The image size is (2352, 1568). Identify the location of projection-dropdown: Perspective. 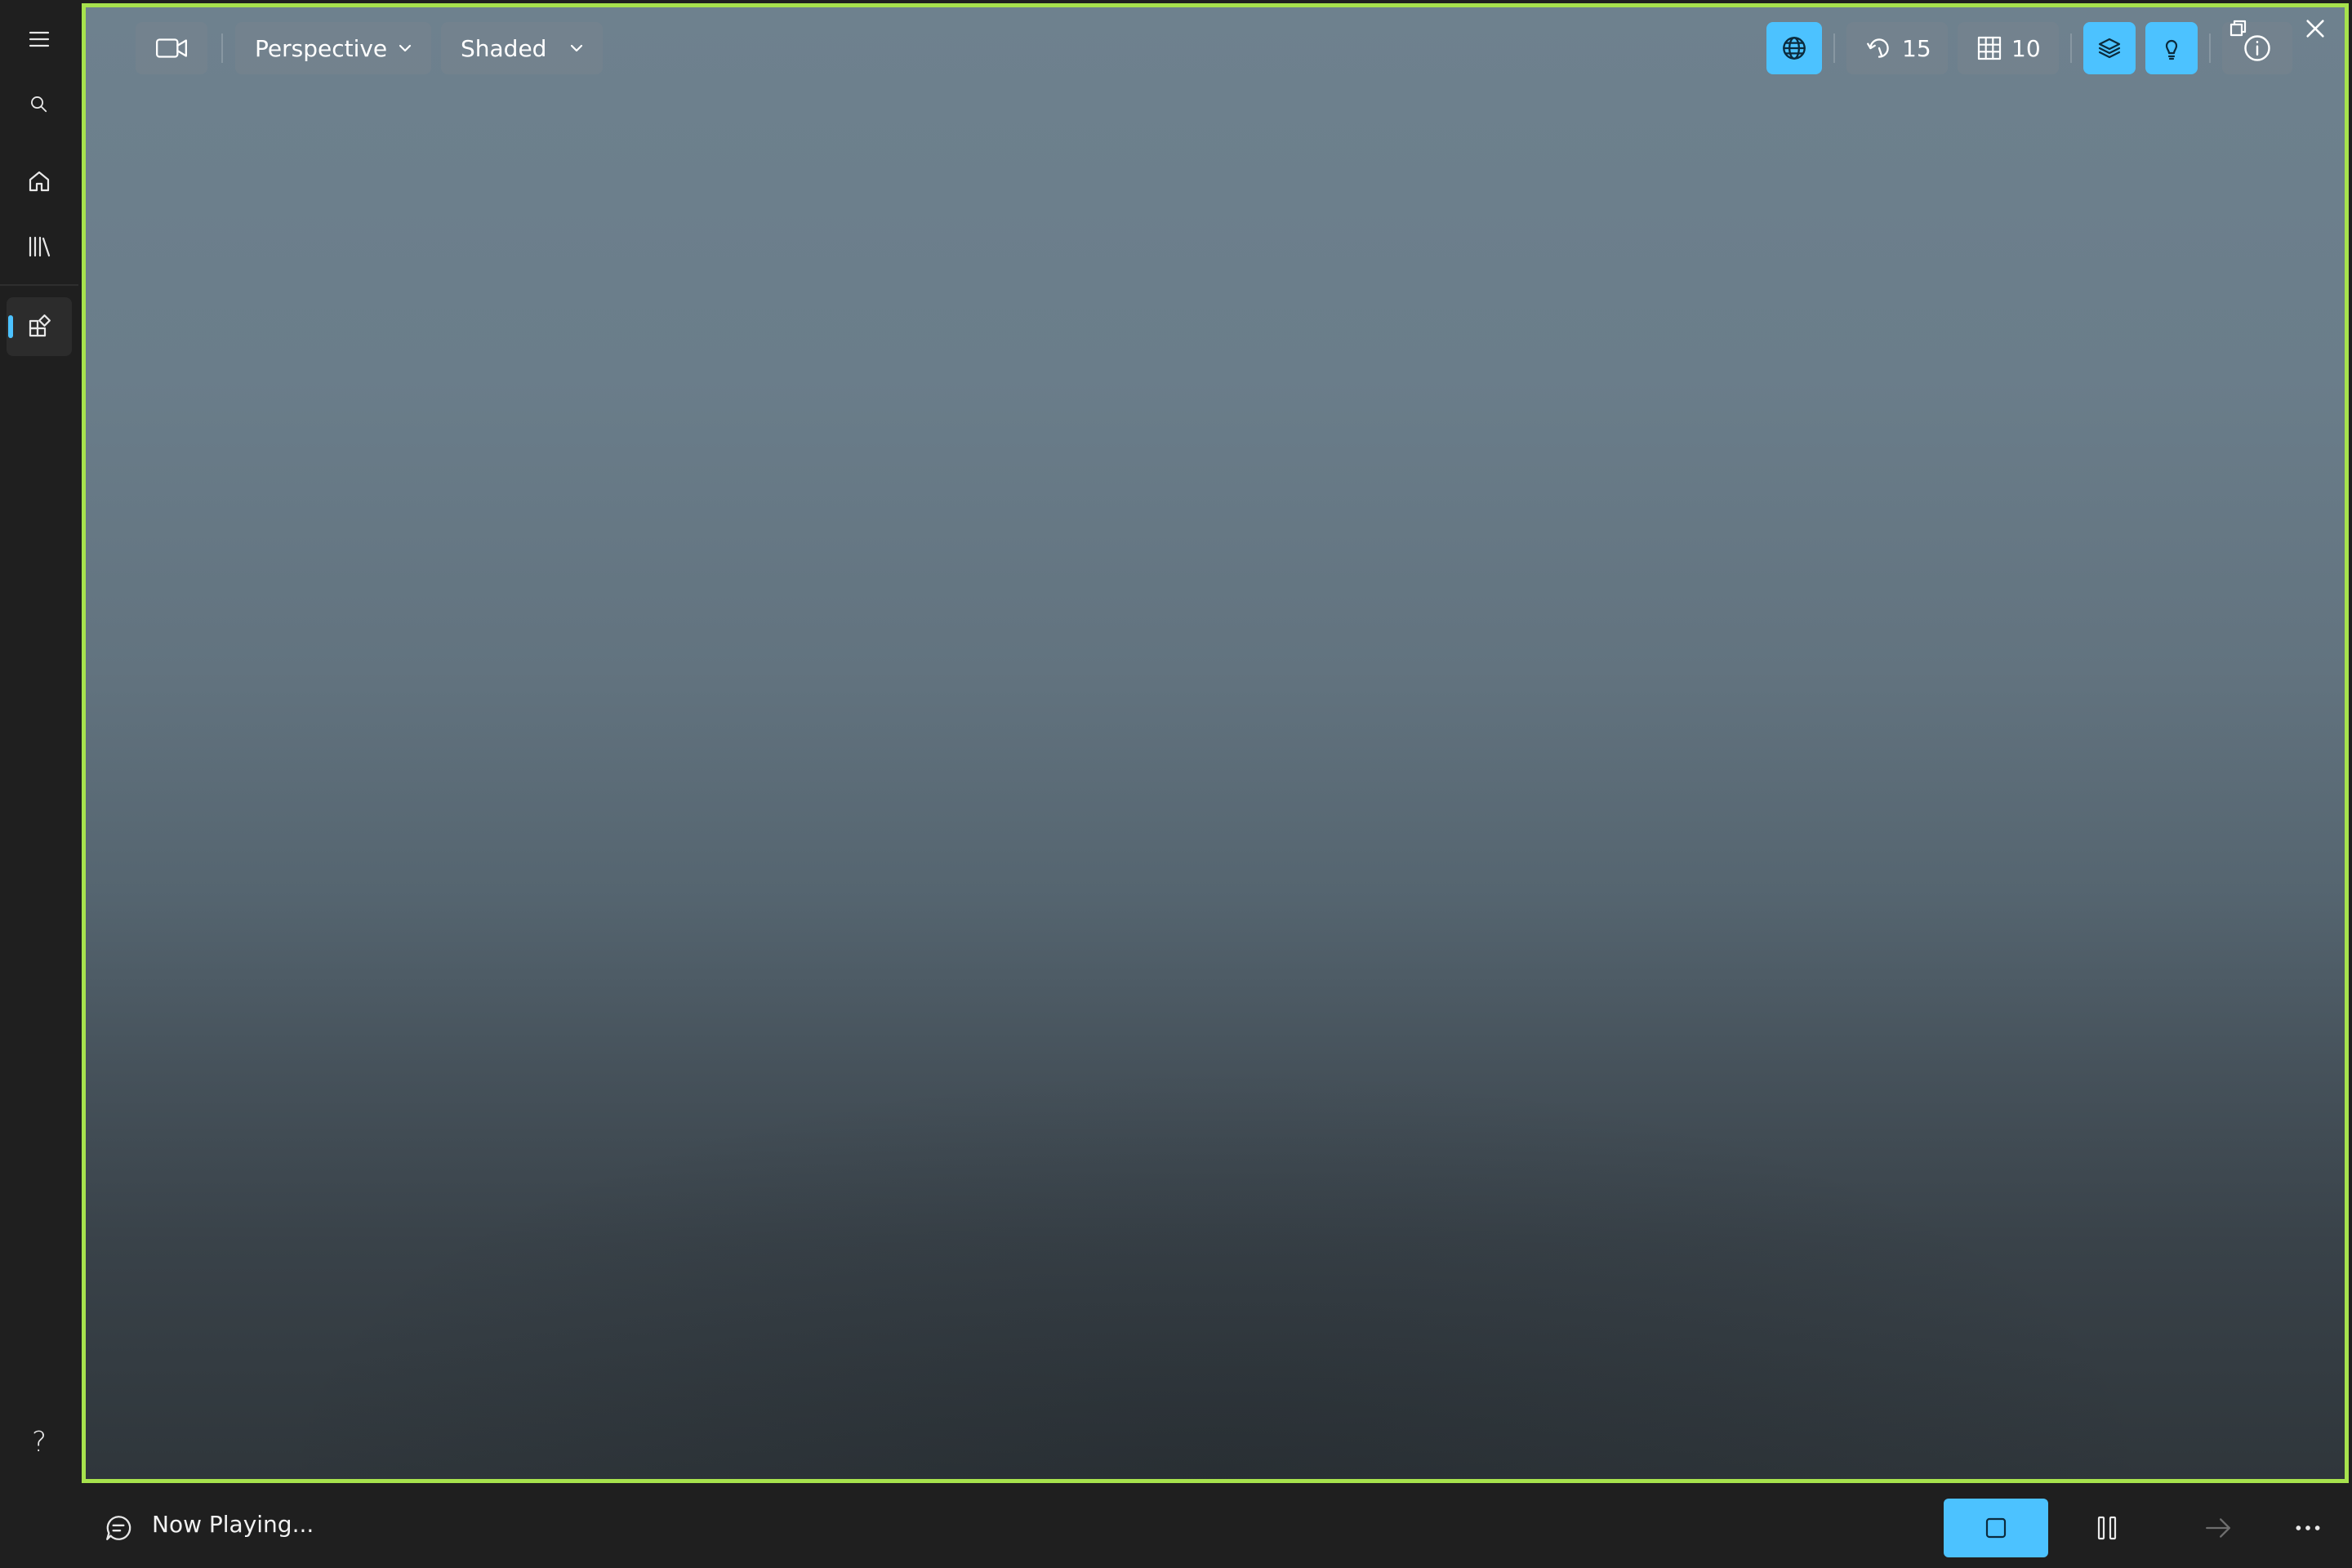
(333, 48).